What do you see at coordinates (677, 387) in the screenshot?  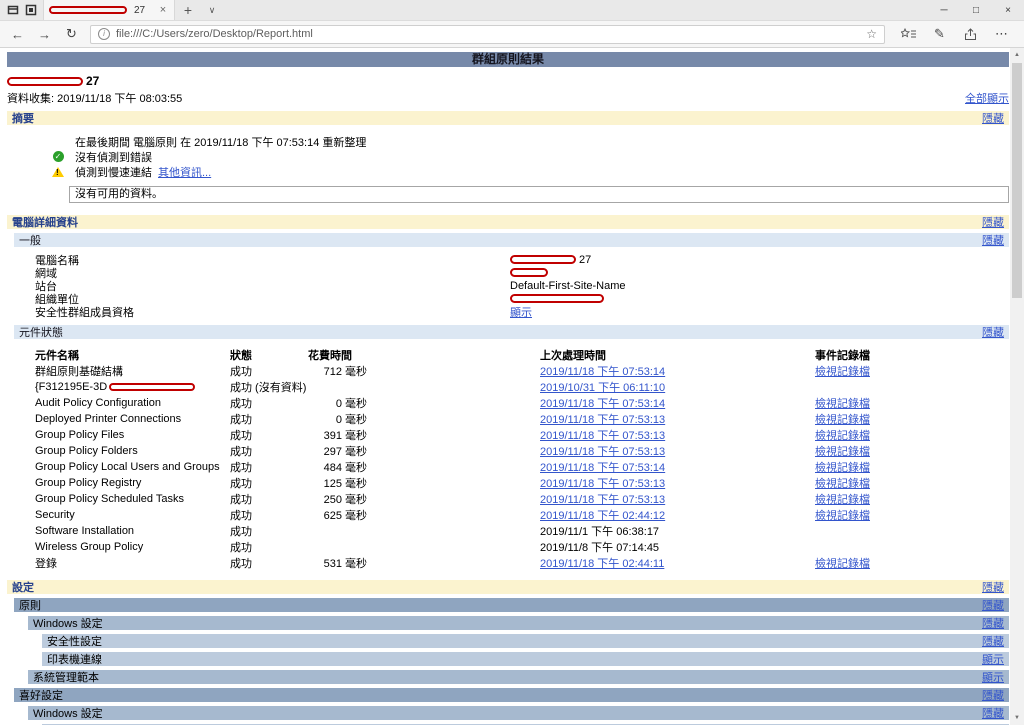 I see `last-process-time: 2019/10/31 下午 06:11:10` at bounding box center [677, 387].